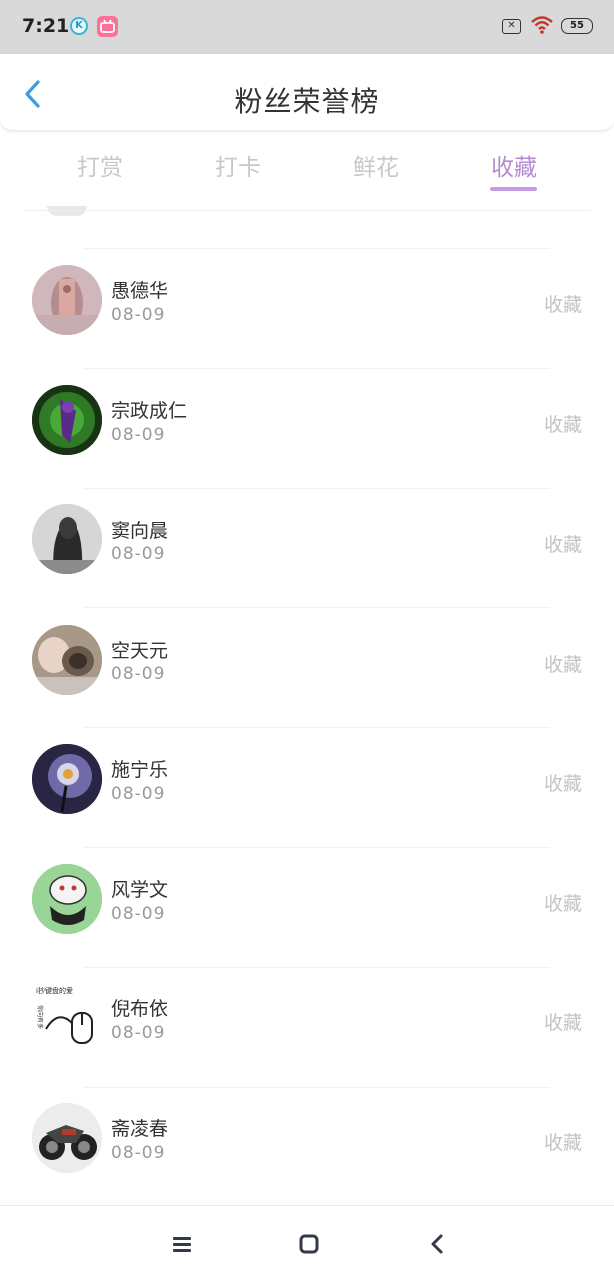 This screenshot has width=614, height=1281. Describe the element at coordinates (140, 770) in the screenshot. I see `fan-name: 施宁乐` at that location.